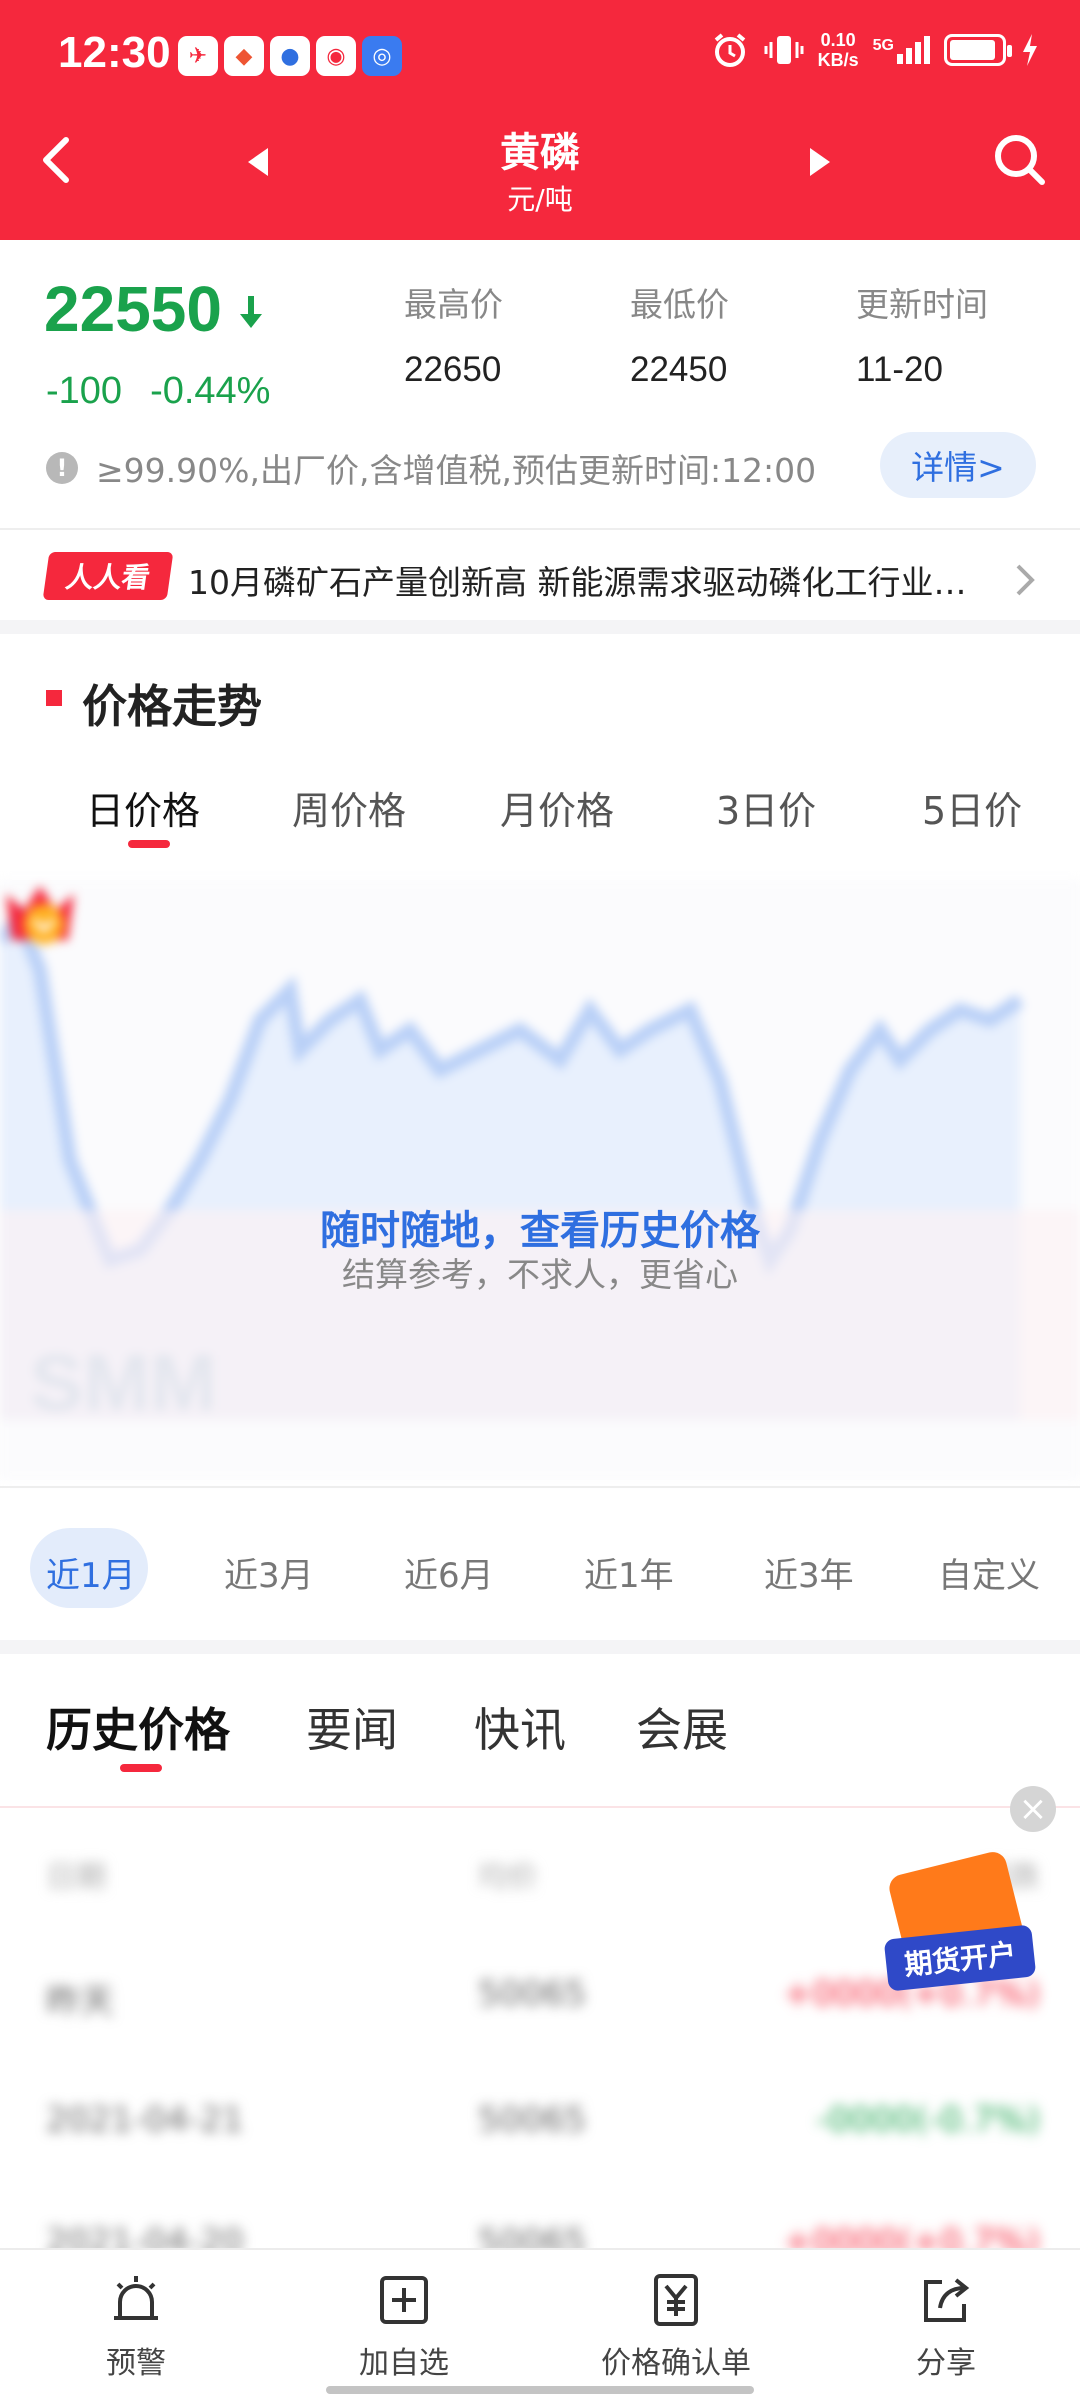  Describe the element at coordinates (76, 1877) in the screenshot. I see `column-header: 日期` at that location.